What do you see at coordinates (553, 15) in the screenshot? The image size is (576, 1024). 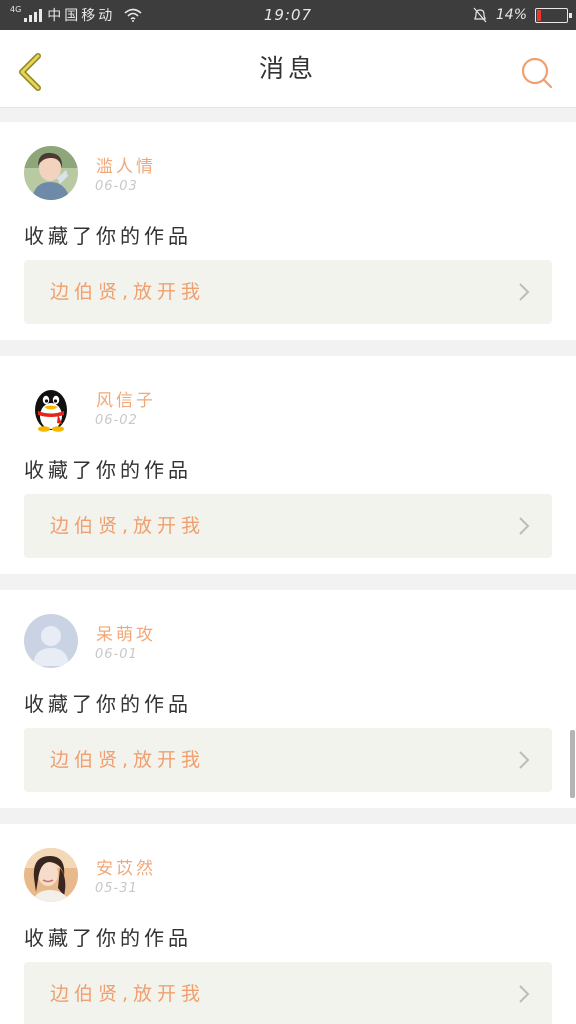 I see `battery-icon` at bounding box center [553, 15].